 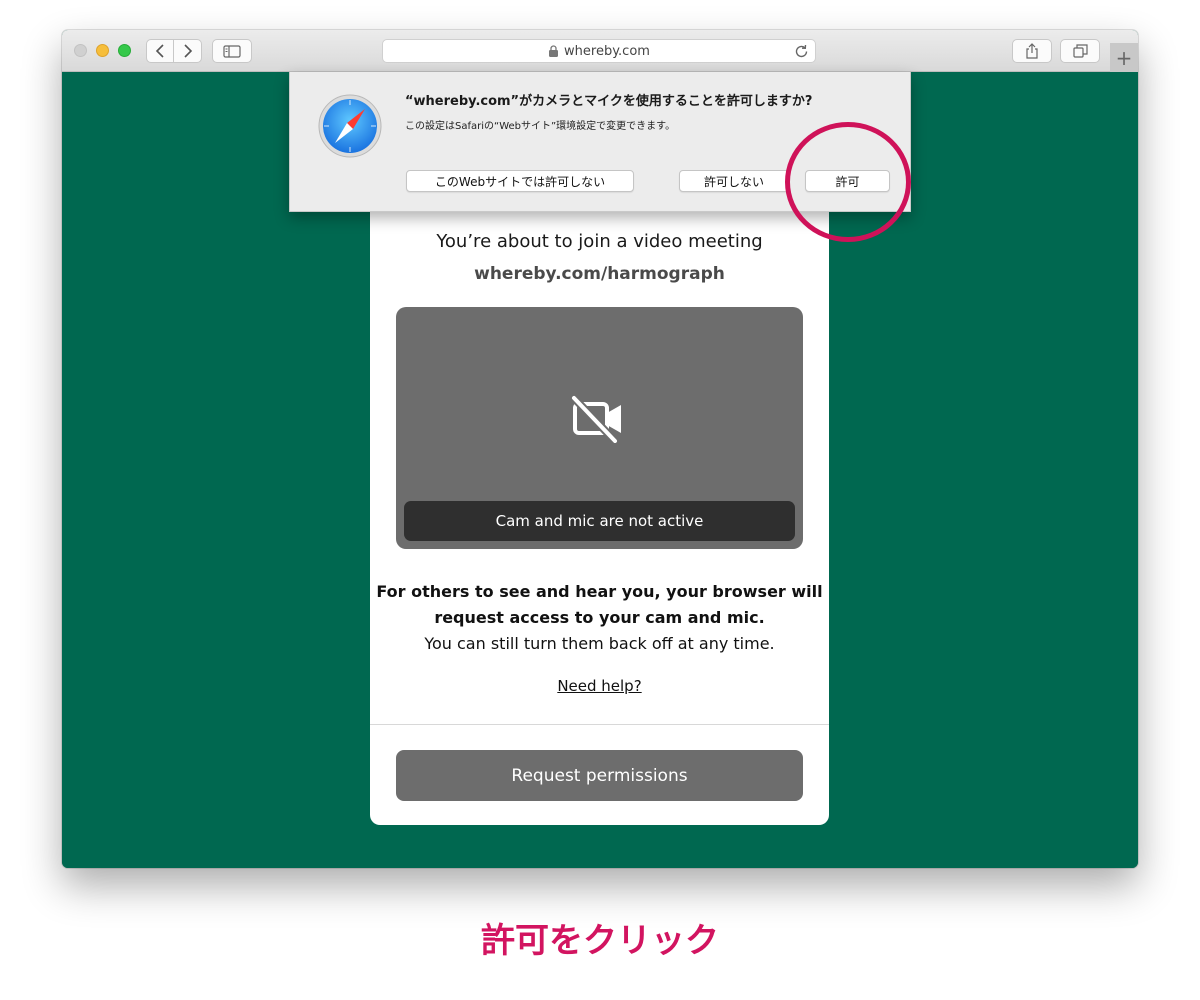 What do you see at coordinates (554, 51) in the screenshot?
I see `lock-icon` at bounding box center [554, 51].